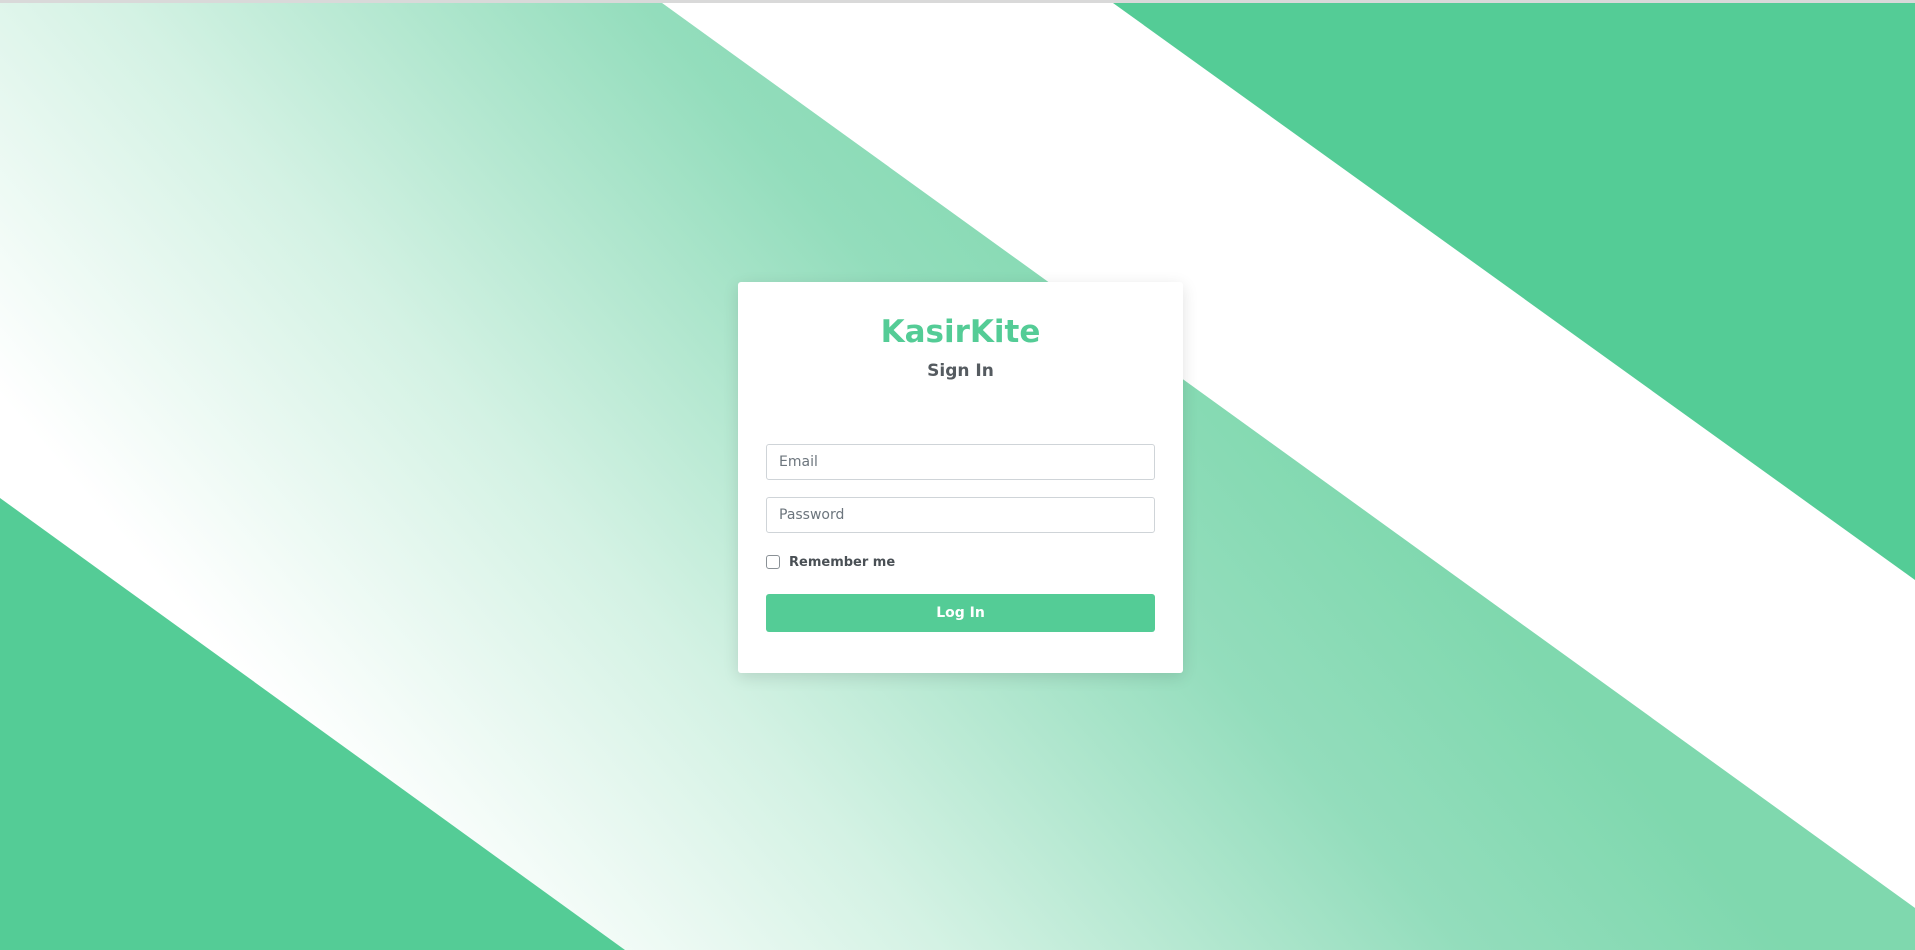  I want to click on remember-me: Remember me, so click(830, 562).